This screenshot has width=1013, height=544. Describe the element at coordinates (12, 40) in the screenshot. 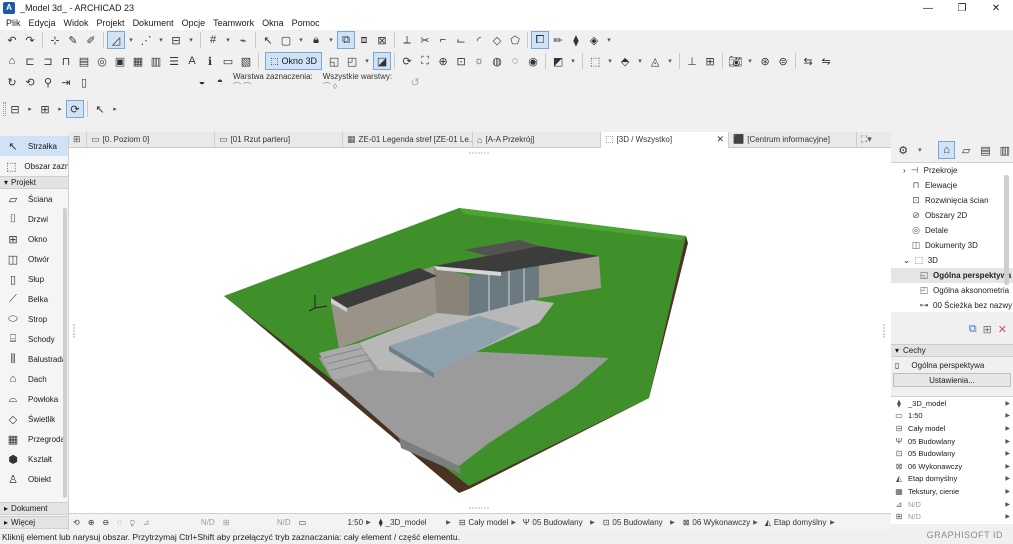

I see `undo-icon: ↶` at that location.